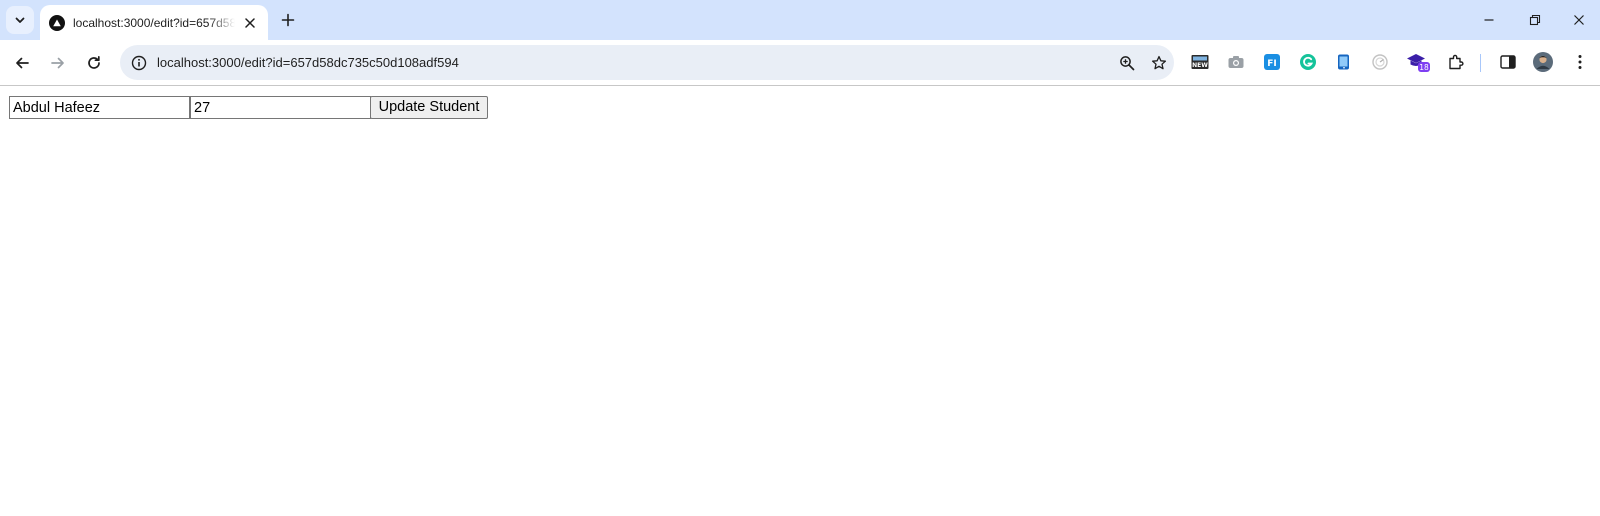 Image resolution: width=1600 pixels, height=516 pixels. I want to click on student-age-input, so click(280, 107).